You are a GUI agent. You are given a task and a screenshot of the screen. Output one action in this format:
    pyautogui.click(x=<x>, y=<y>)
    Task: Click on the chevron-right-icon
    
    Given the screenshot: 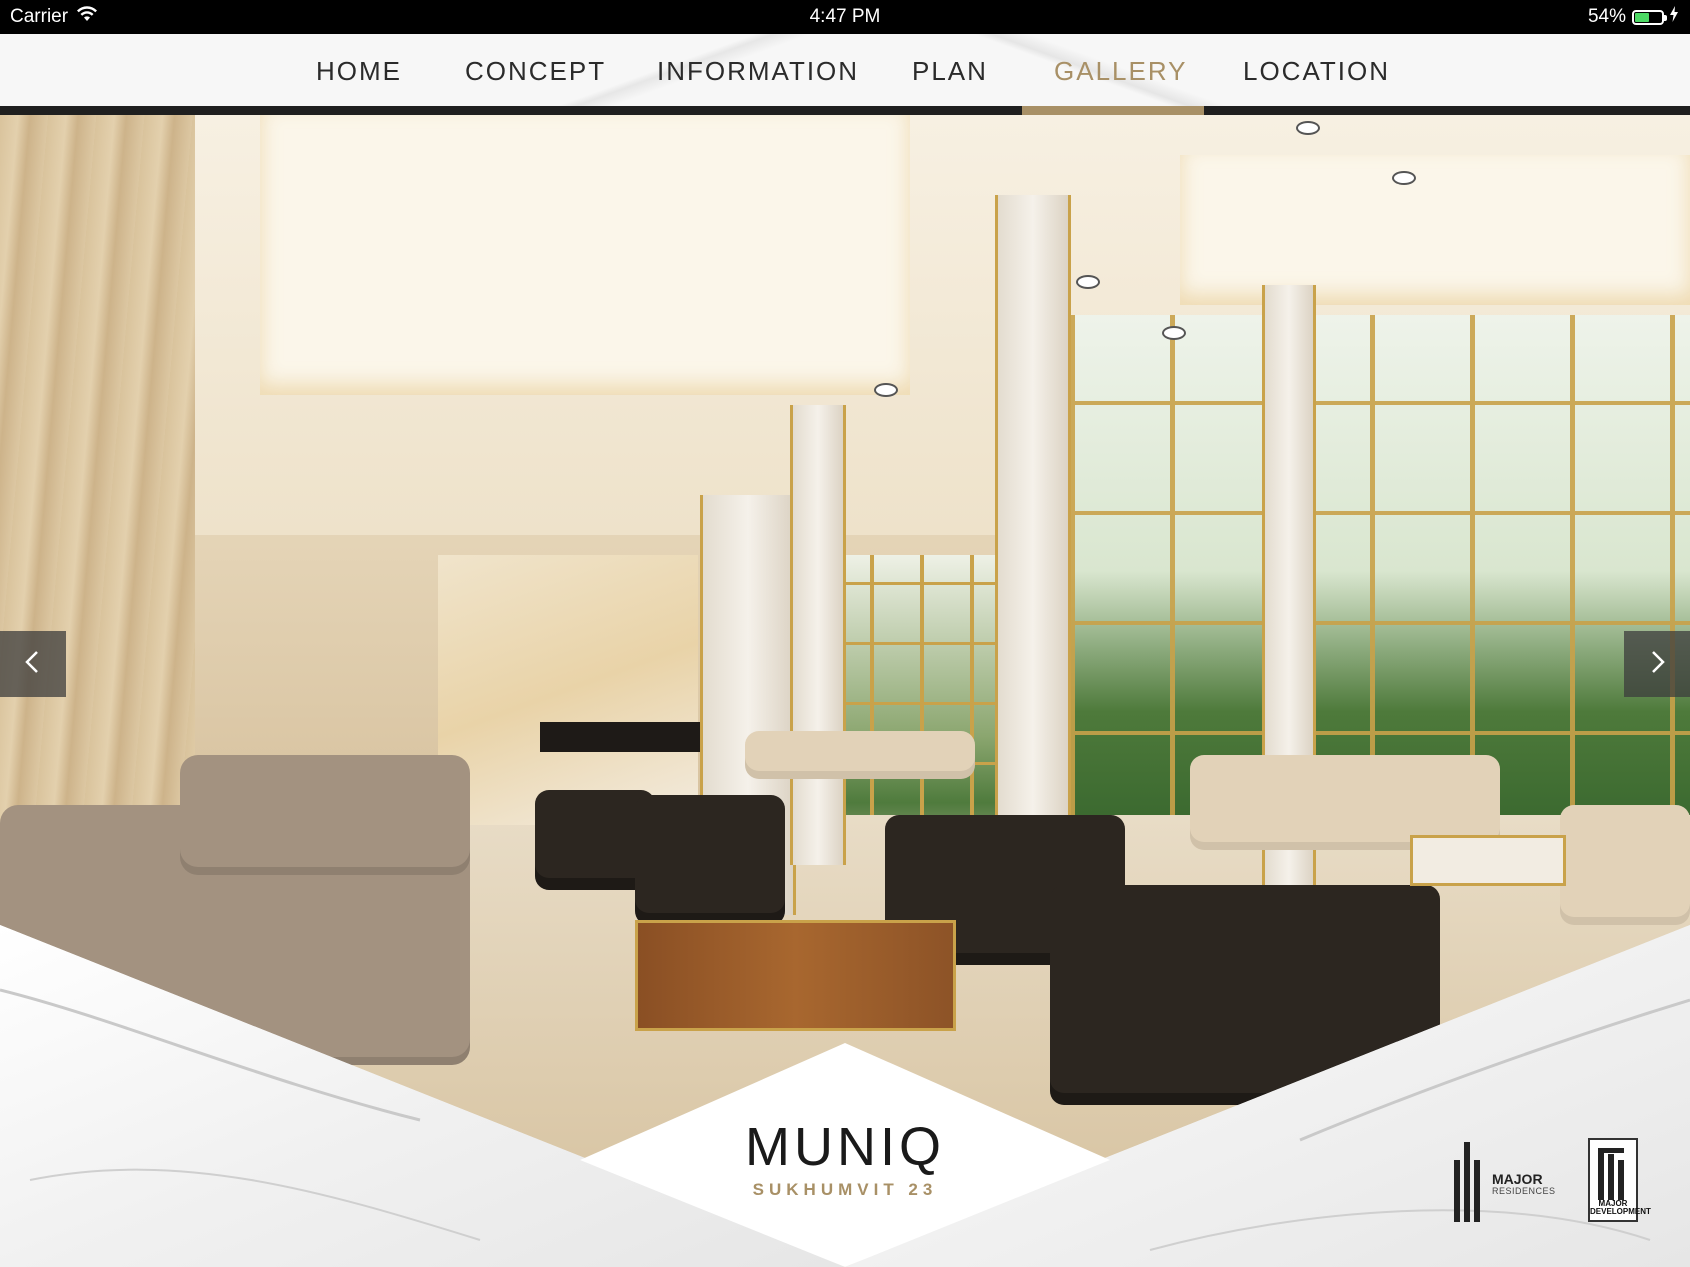 What is the action you would take?
    pyautogui.click(x=1657, y=664)
    